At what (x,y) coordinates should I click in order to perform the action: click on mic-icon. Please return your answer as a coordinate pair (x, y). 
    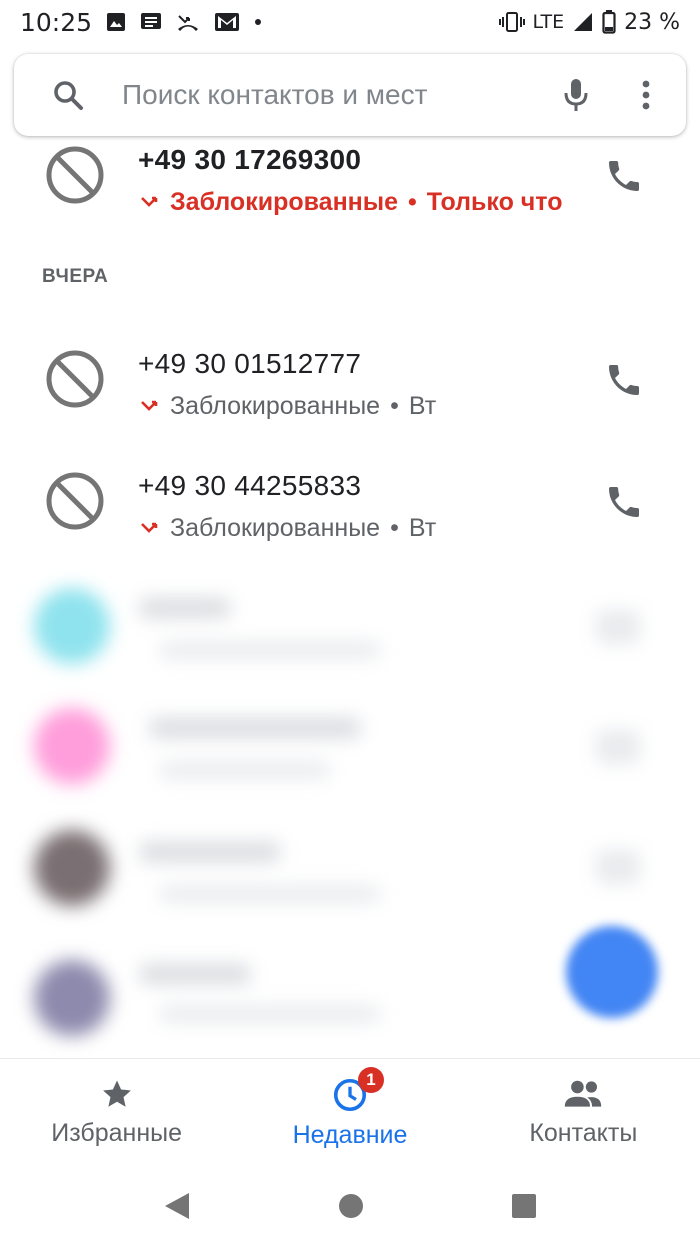
    Looking at the image, I should click on (576, 95).